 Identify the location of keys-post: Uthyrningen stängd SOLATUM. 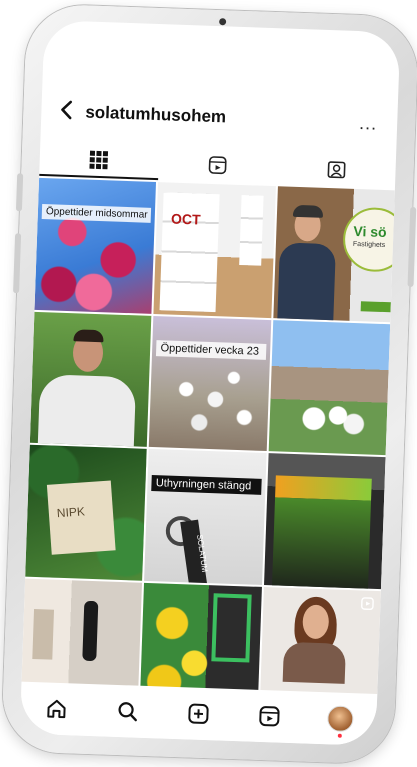
(205, 516).